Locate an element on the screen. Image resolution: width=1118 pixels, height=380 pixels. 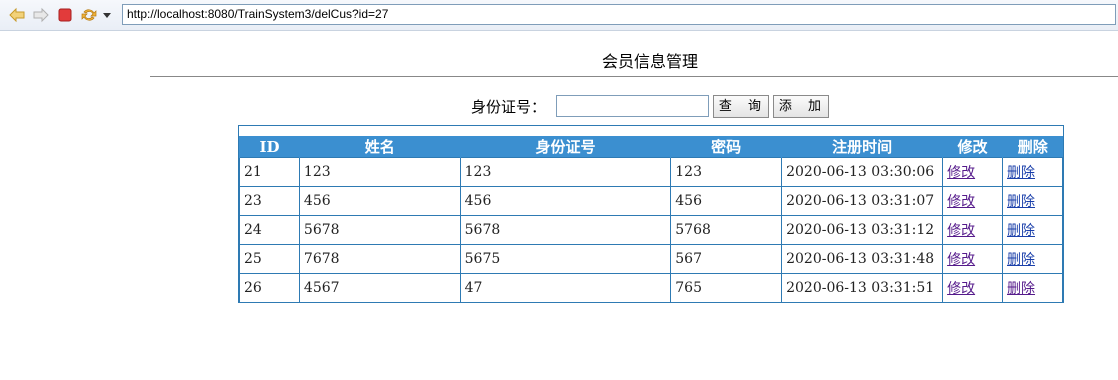
cell-password: 456 is located at coordinates (726, 201).